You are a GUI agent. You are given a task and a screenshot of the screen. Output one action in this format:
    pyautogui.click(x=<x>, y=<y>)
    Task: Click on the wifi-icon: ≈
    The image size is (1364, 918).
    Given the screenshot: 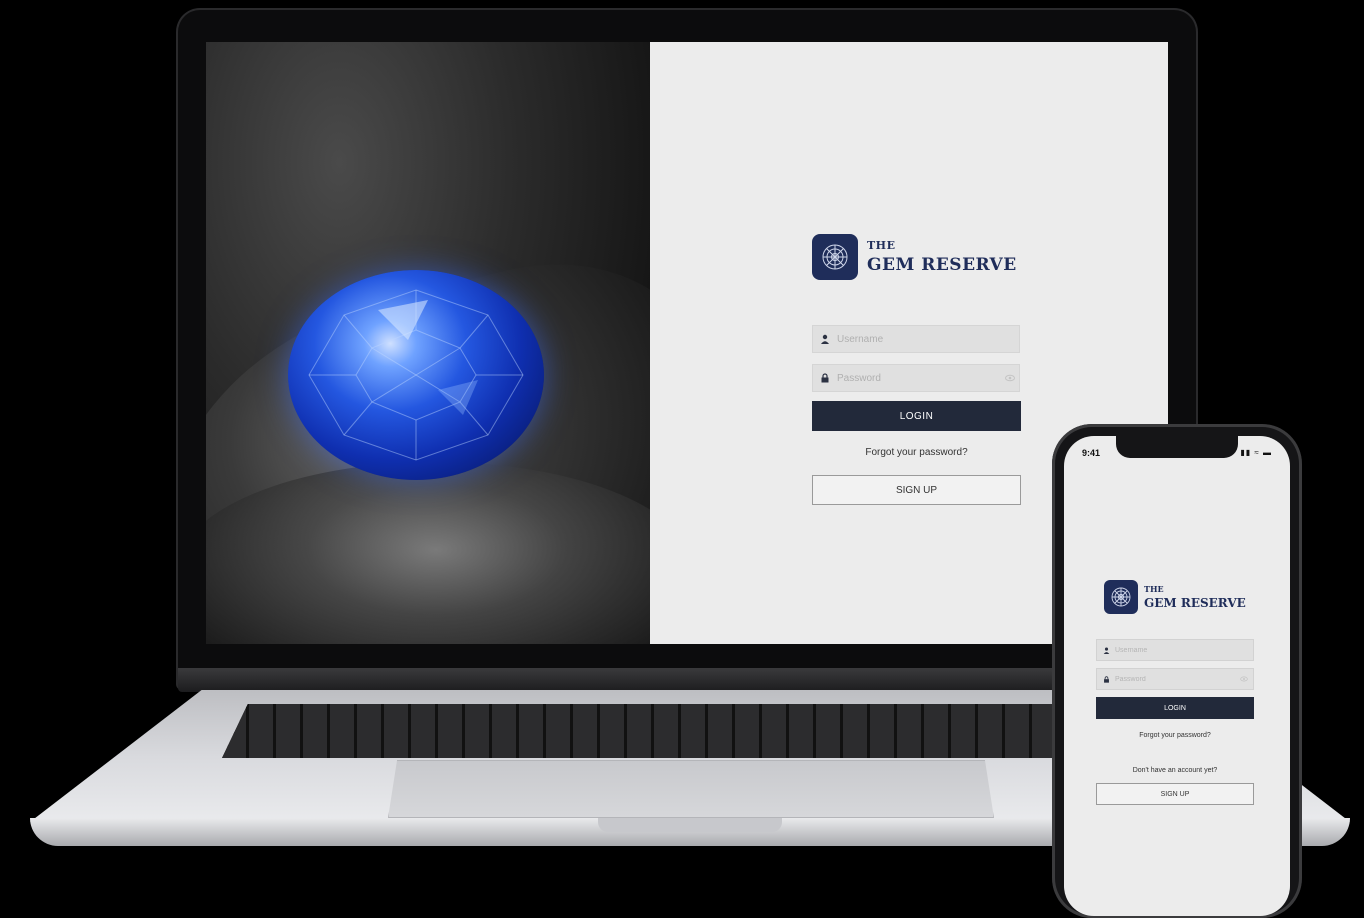 What is the action you would take?
    pyautogui.click(x=1257, y=452)
    